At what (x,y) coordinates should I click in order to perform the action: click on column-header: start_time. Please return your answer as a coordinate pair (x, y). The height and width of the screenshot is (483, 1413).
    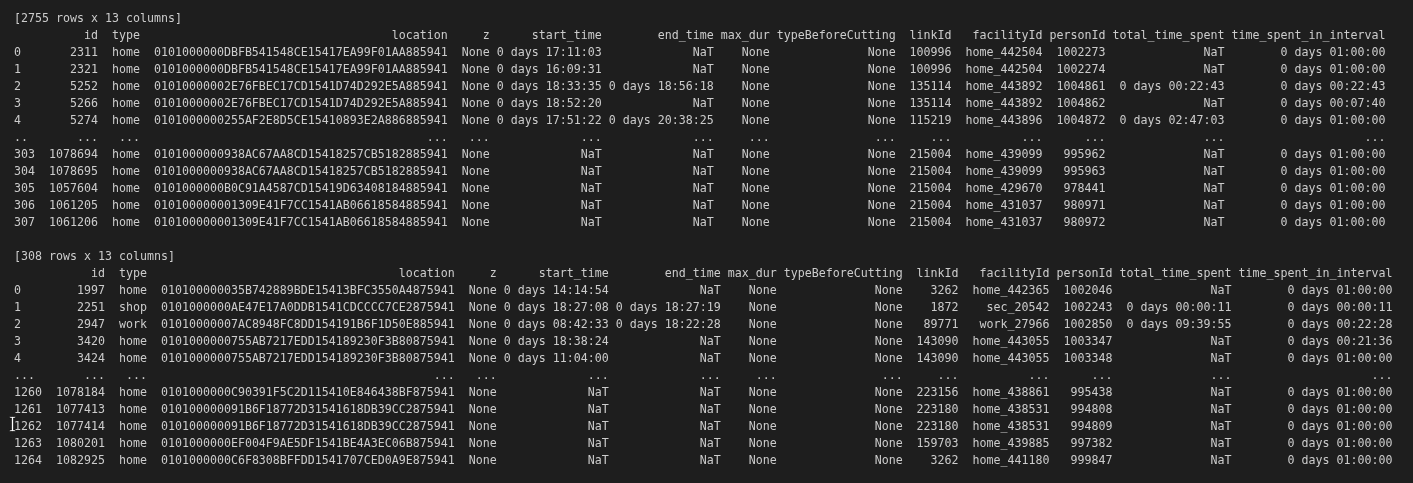
    Looking at the image, I should click on (566, 35).